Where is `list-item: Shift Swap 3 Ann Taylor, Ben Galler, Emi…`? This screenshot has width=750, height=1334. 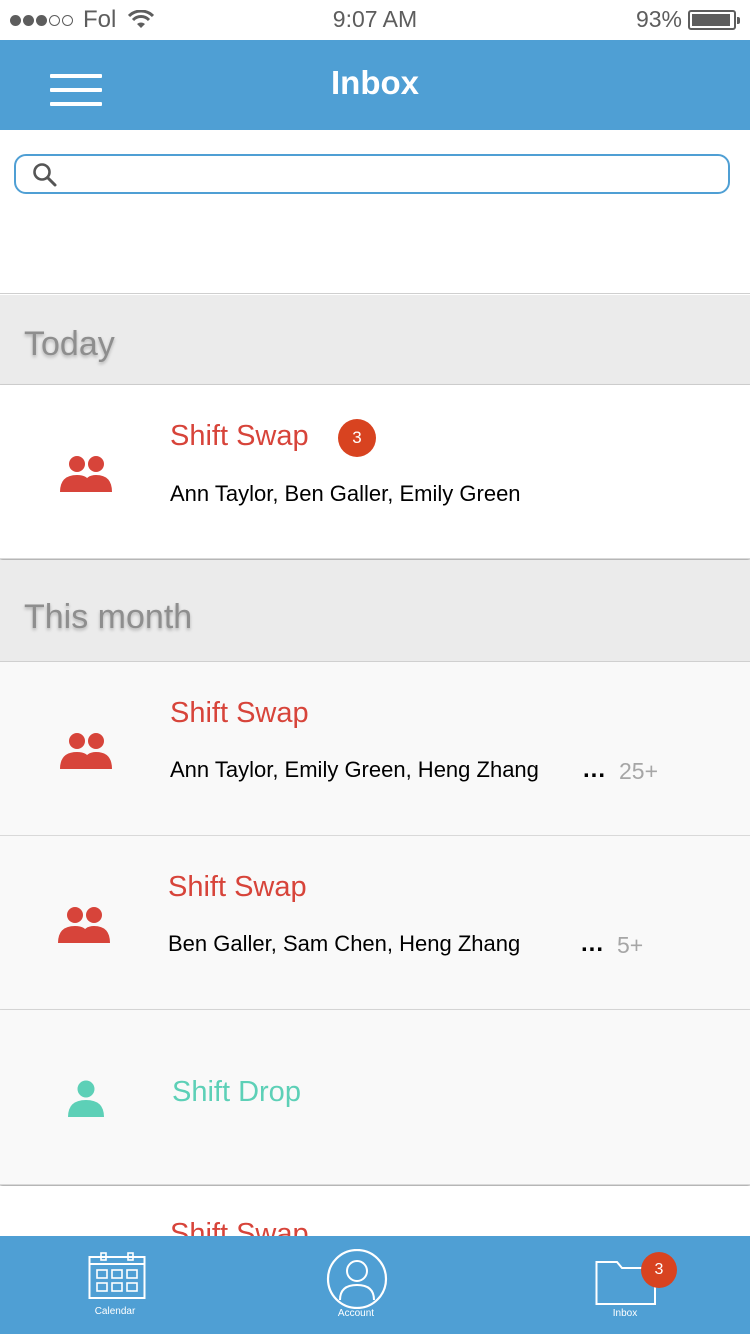 list-item: Shift Swap 3 Ann Taylor, Ben Galler, Emi… is located at coordinates (375, 472).